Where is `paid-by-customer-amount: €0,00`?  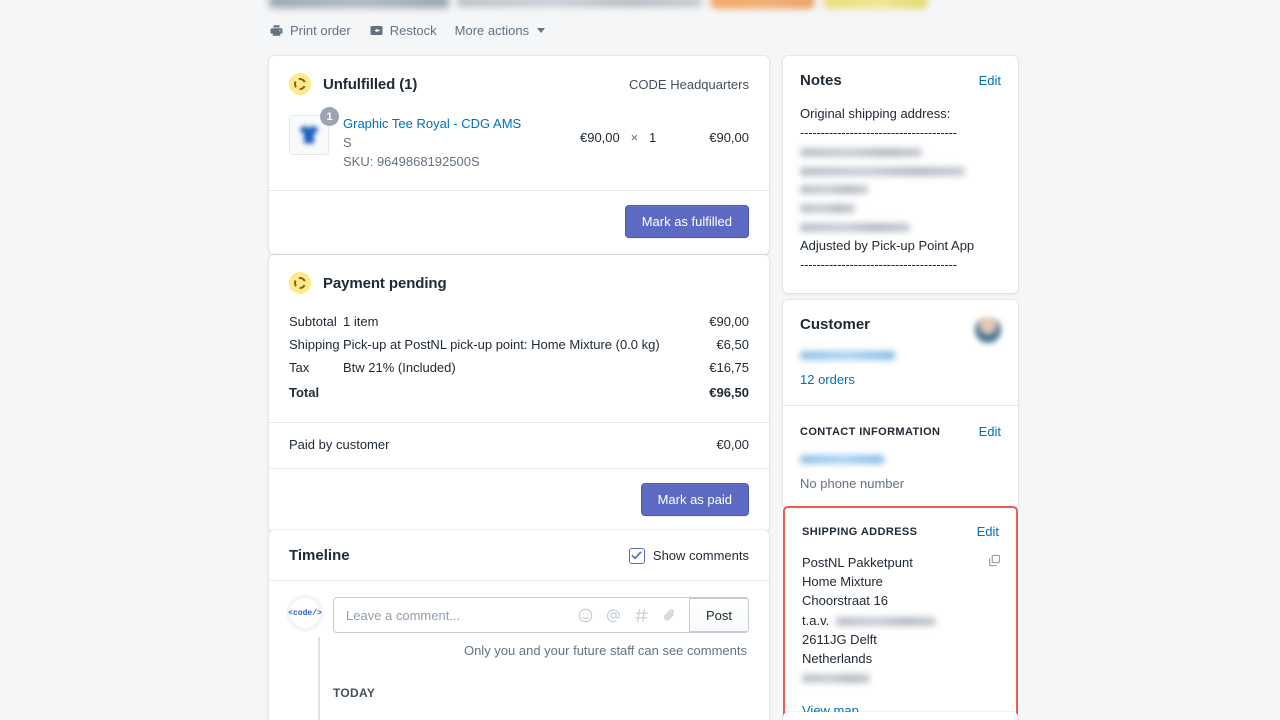 paid-by-customer-amount: €0,00 is located at coordinates (732, 444).